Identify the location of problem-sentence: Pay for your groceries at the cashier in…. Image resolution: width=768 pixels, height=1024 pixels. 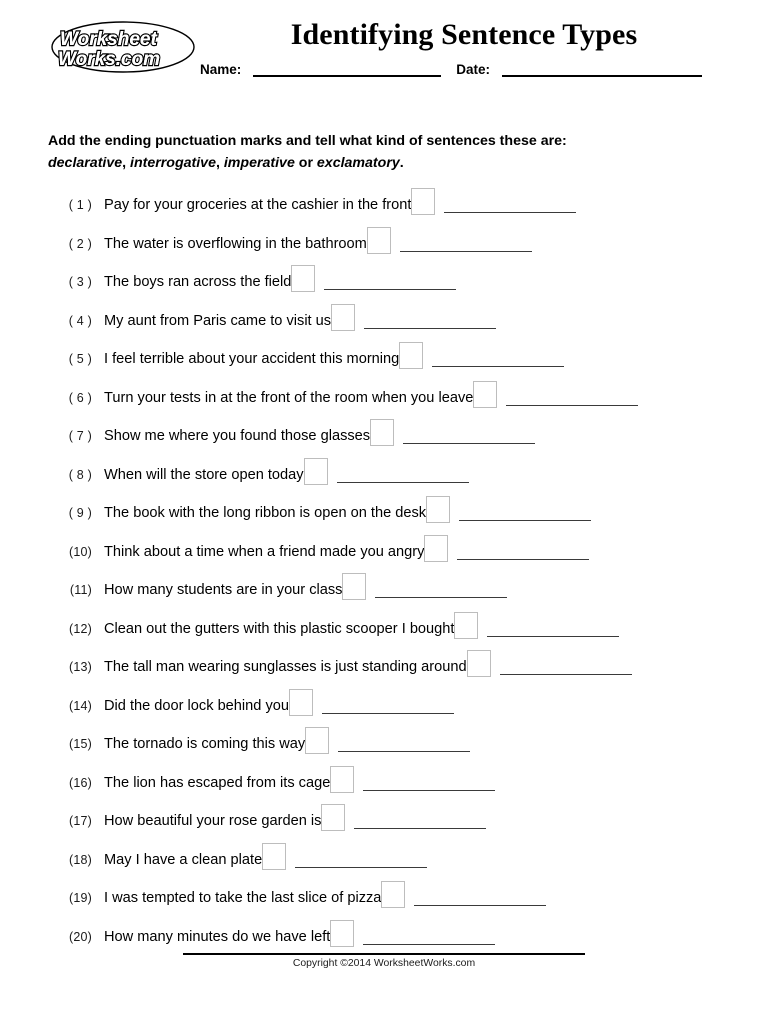
(258, 205).